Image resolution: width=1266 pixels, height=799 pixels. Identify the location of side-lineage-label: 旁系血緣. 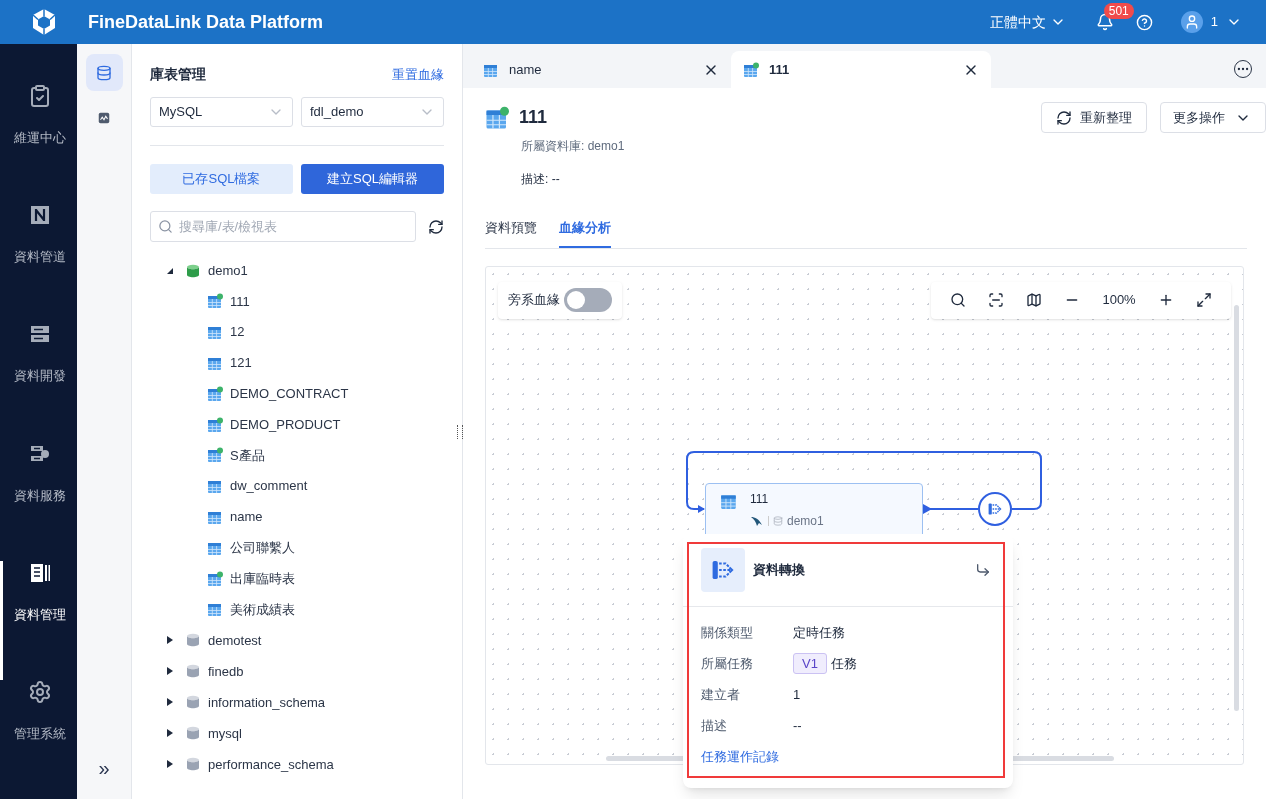
(534, 300).